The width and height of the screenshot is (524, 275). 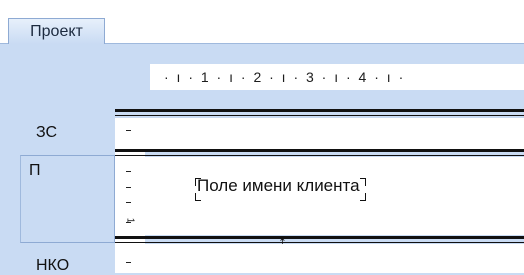 I want to click on client-name-field: Поле имени клиента, so click(x=280, y=188).